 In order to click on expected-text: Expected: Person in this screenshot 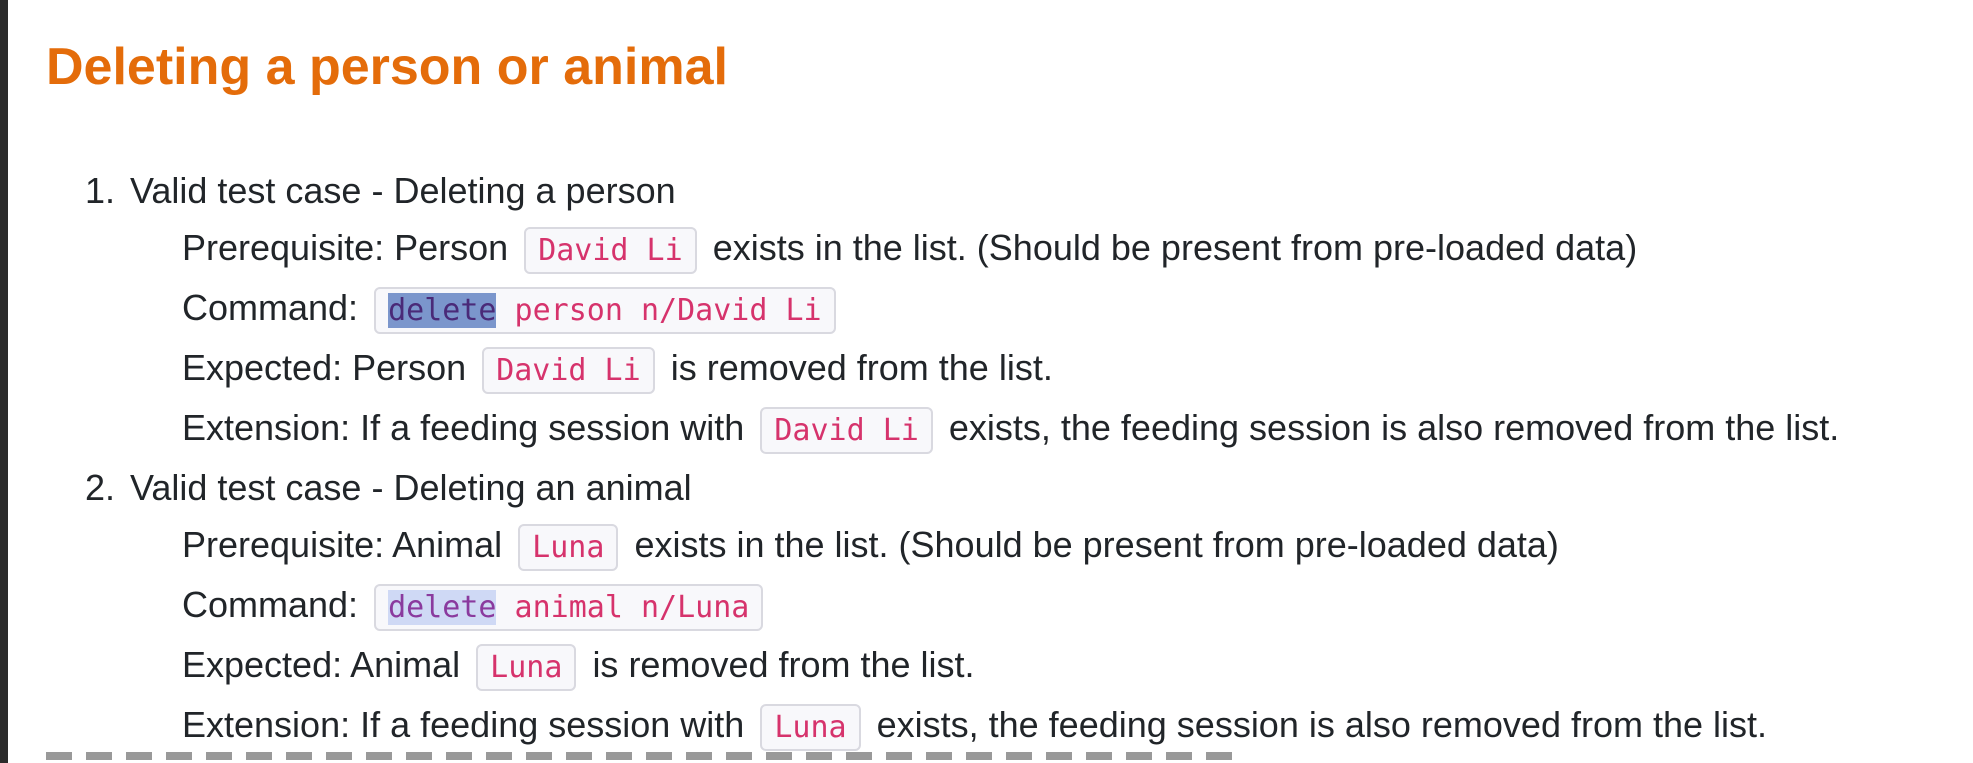, I will do `click(324, 367)`.